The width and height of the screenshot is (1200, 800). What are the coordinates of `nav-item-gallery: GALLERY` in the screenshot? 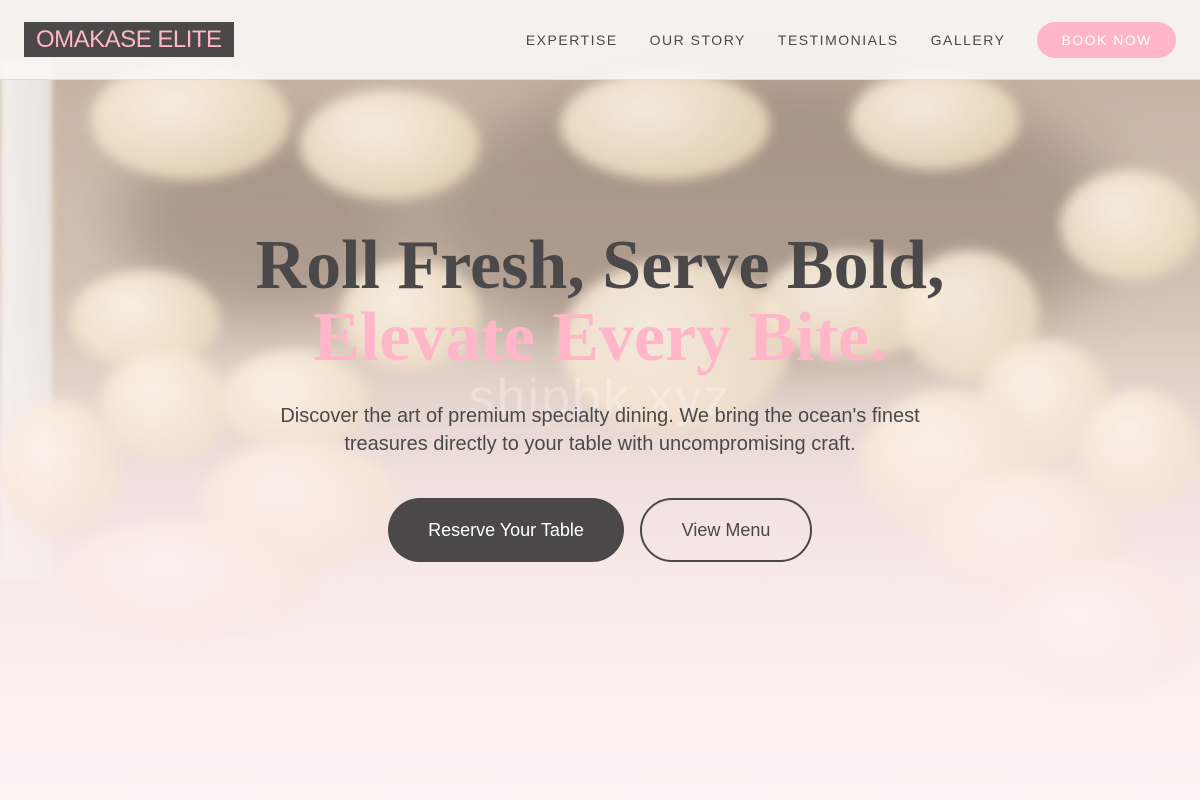 It's located at (968, 40).